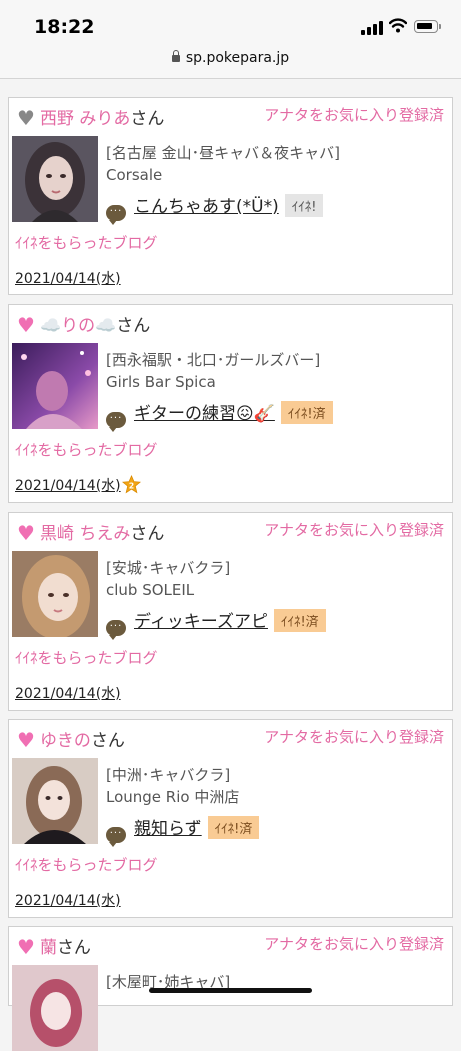 The height and width of the screenshot is (1051, 461). What do you see at coordinates (304, 205) in the screenshot?
I see `like-button: ｲｲﾈ!` at bounding box center [304, 205].